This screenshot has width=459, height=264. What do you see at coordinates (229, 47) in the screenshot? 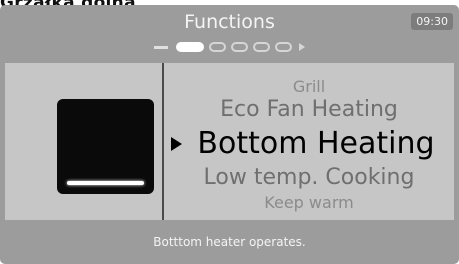
I see `page-indicator` at bounding box center [229, 47].